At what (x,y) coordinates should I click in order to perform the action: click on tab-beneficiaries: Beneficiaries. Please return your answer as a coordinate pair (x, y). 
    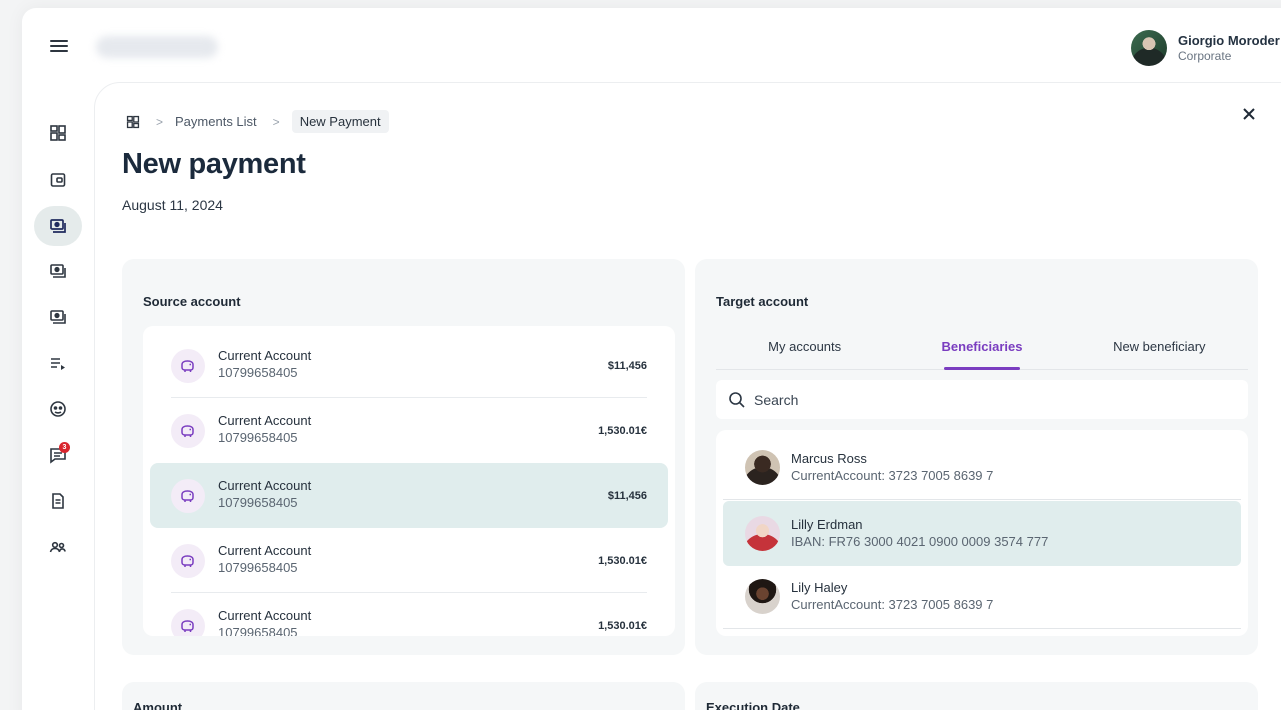
    Looking at the image, I should click on (981, 349).